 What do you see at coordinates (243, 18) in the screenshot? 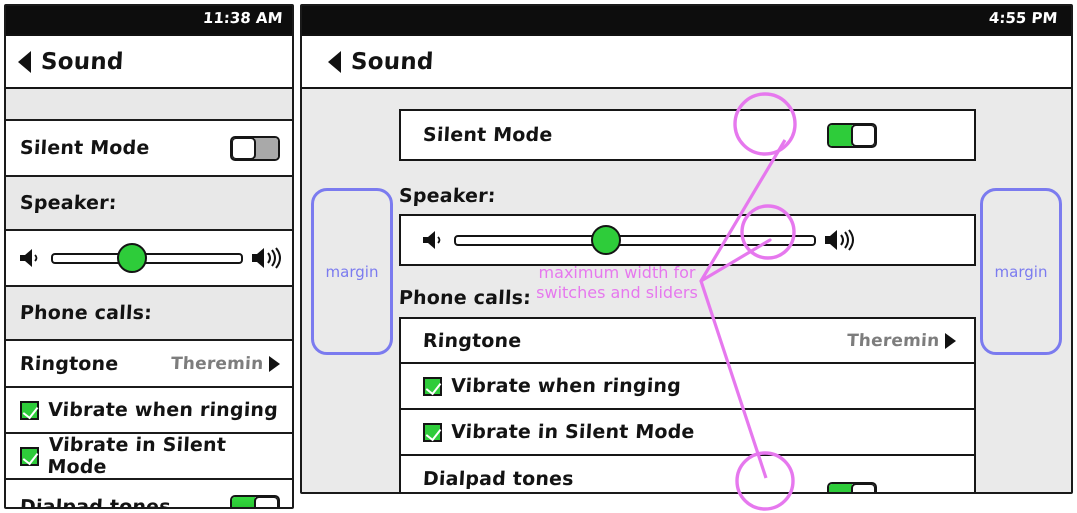
I see `left-status-clock: 11:38 AM` at bounding box center [243, 18].